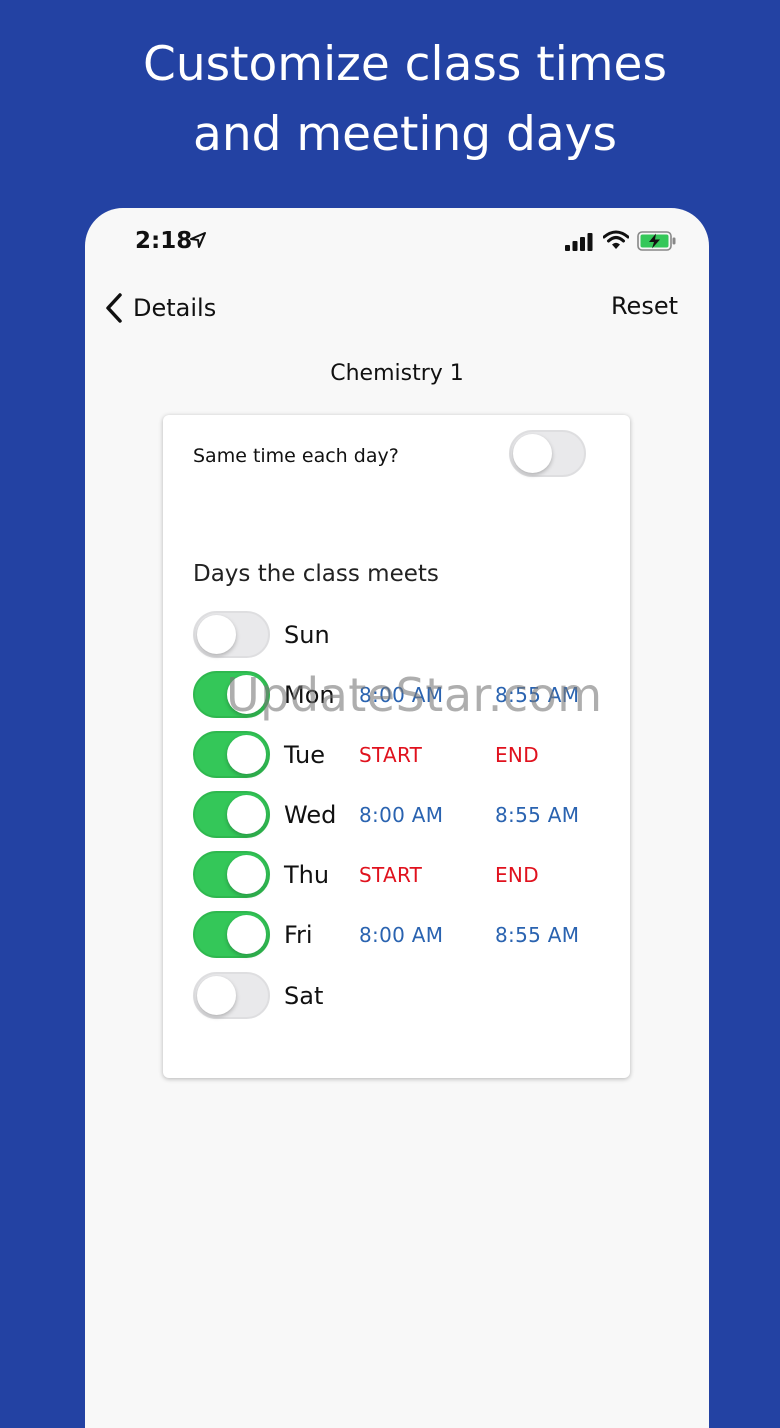 This screenshot has height=1428, width=780. I want to click on day-label-fri: Fri, so click(298, 935).